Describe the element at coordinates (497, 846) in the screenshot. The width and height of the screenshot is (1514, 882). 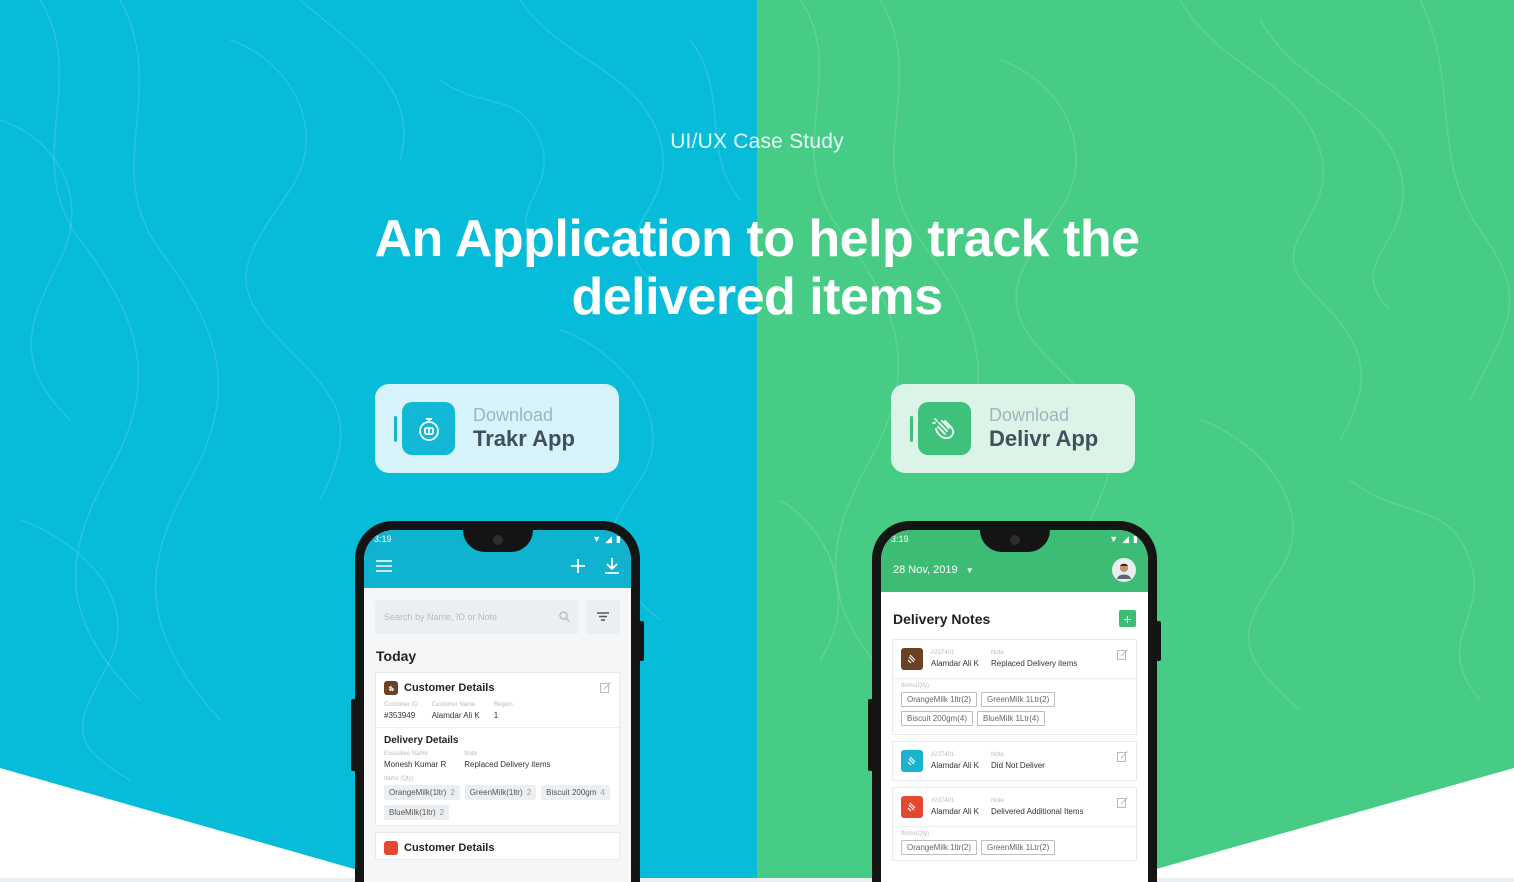
I see `customer-card: Customer Details` at that location.